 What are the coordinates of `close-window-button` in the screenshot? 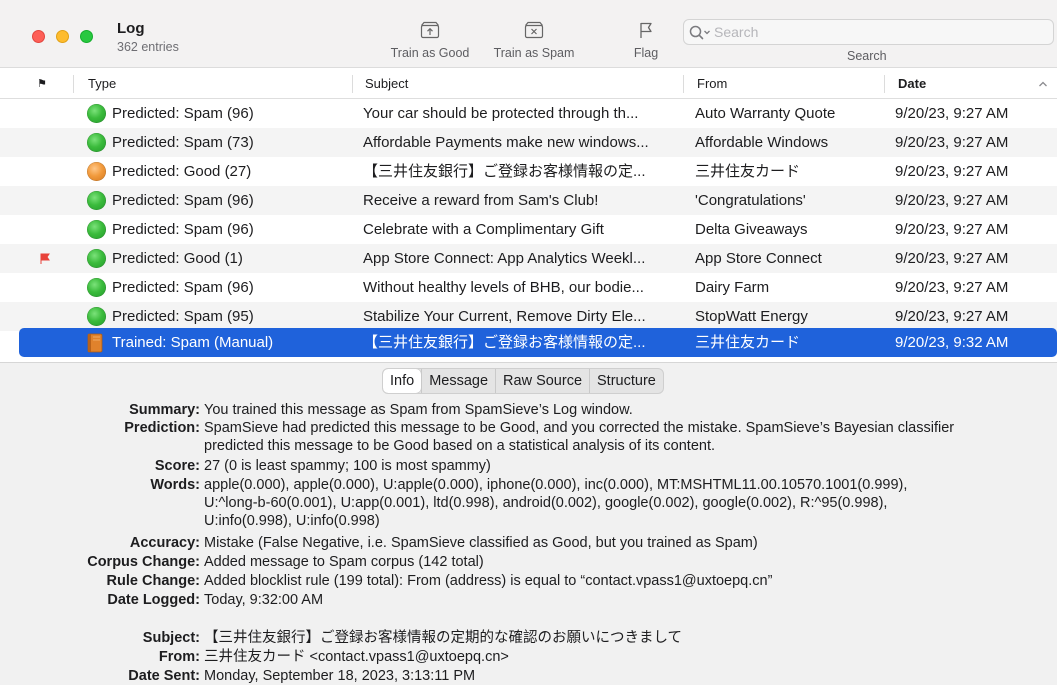 It's located at (38, 36).